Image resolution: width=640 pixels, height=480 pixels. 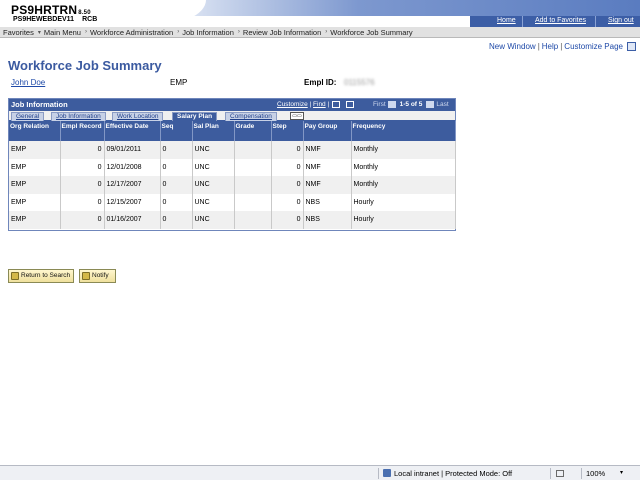 What do you see at coordinates (453, 473) in the screenshot?
I see `security-zone-label: Local intranet | Protected Mode: Off` at bounding box center [453, 473].